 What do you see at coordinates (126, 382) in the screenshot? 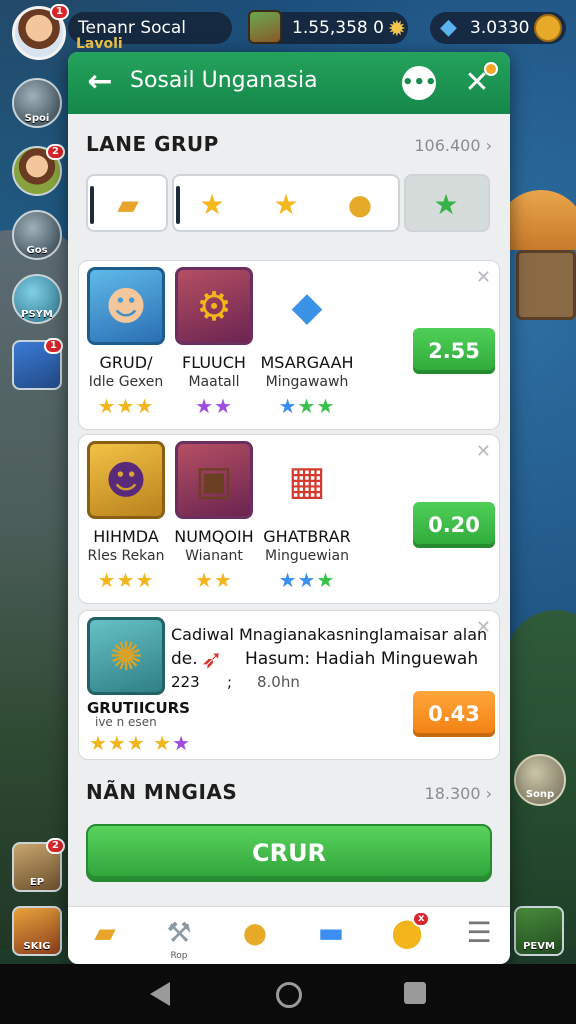
I see `item-sub: Idle Gexen` at bounding box center [126, 382].